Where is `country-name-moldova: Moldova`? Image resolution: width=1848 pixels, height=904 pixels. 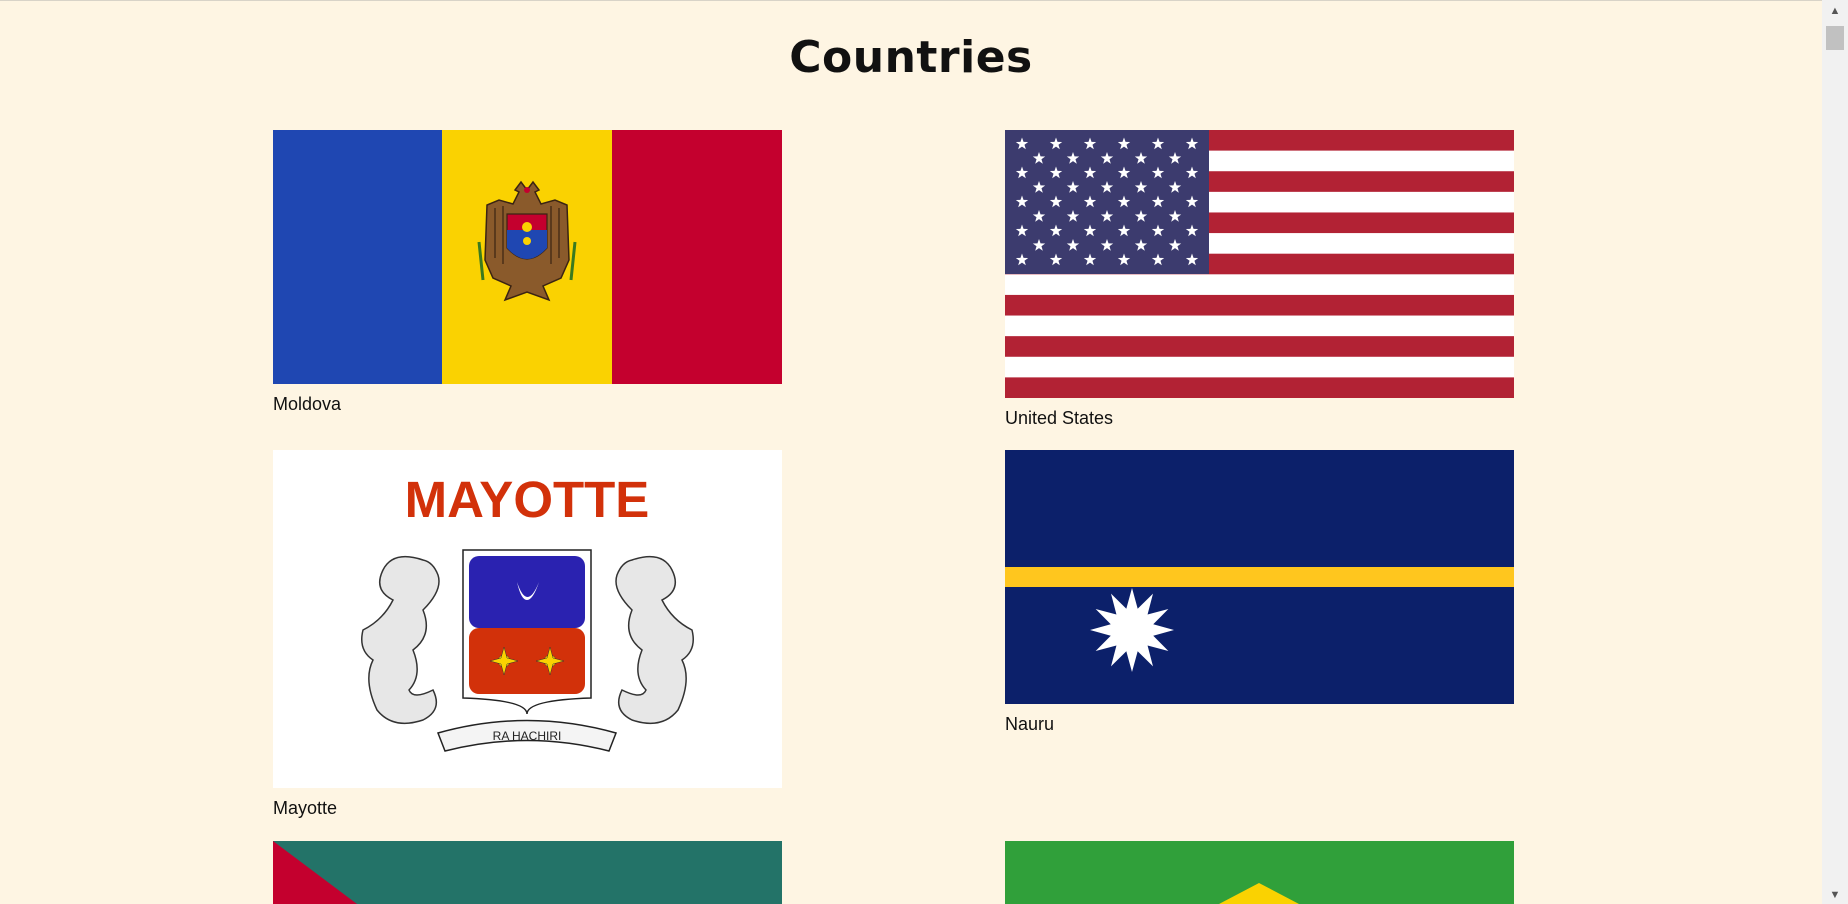
country-name-moldova: Moldova is located at coordinates (307, 404).